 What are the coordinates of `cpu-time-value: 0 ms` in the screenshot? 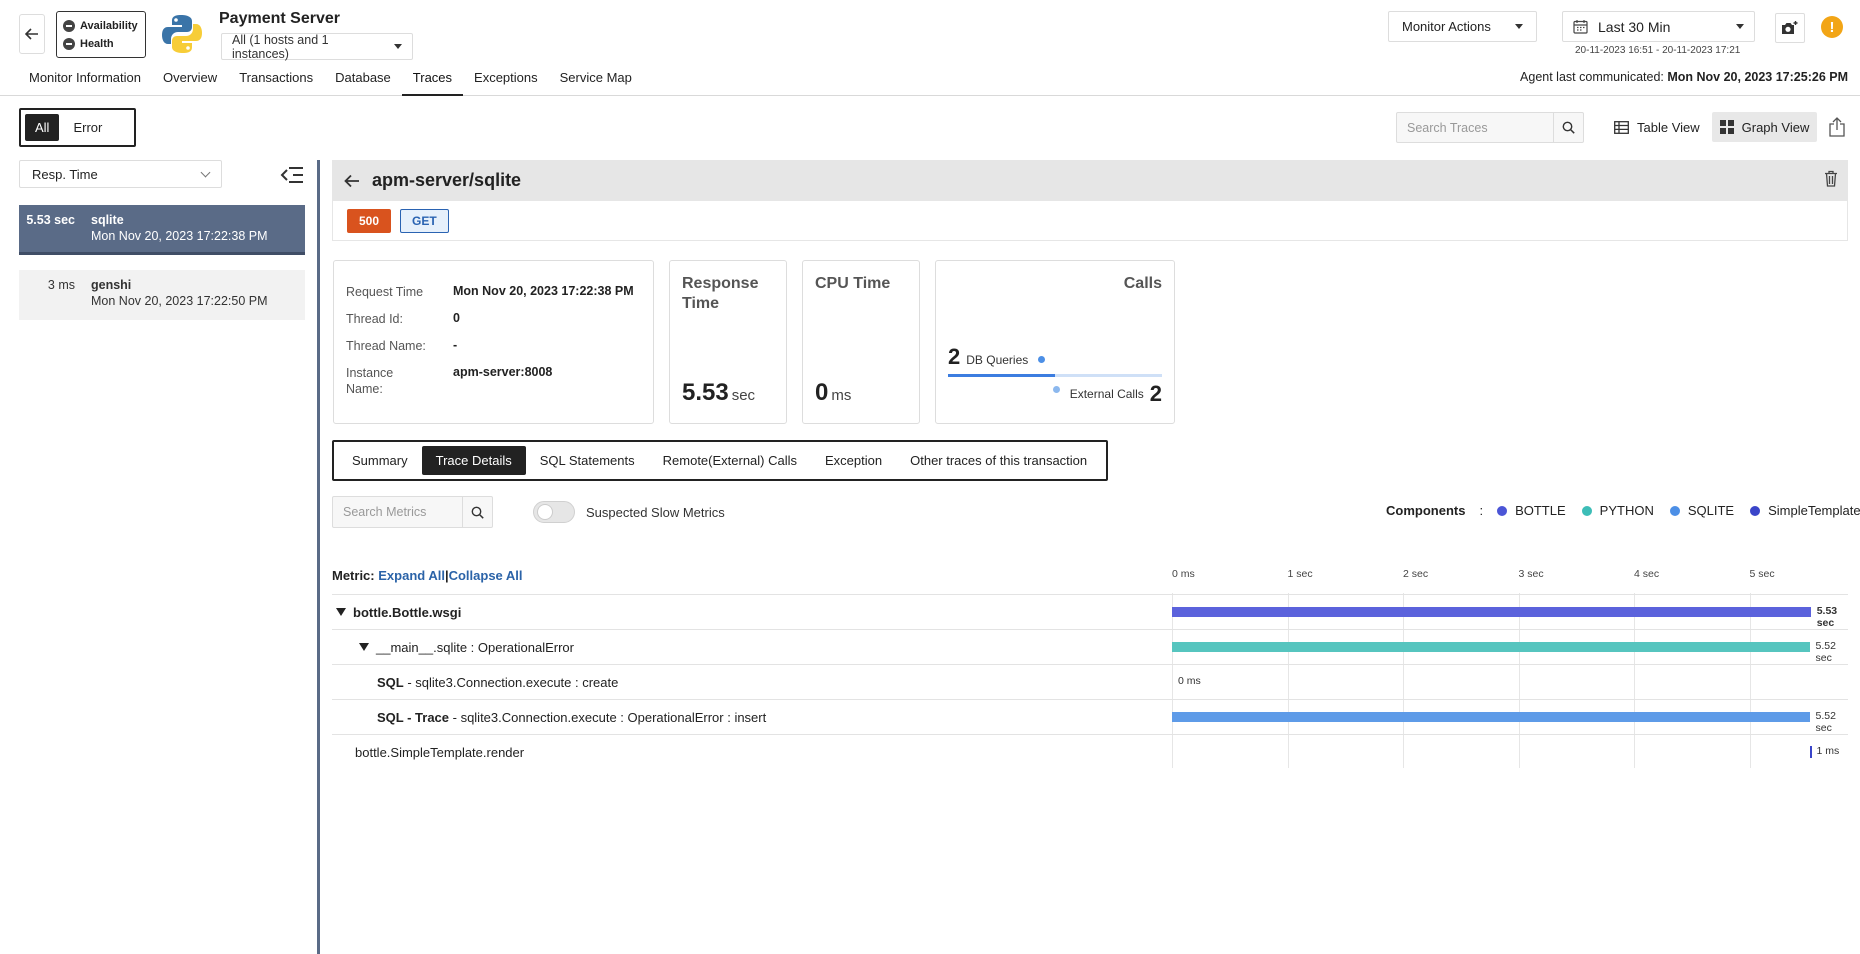 It's located at (833, 393).